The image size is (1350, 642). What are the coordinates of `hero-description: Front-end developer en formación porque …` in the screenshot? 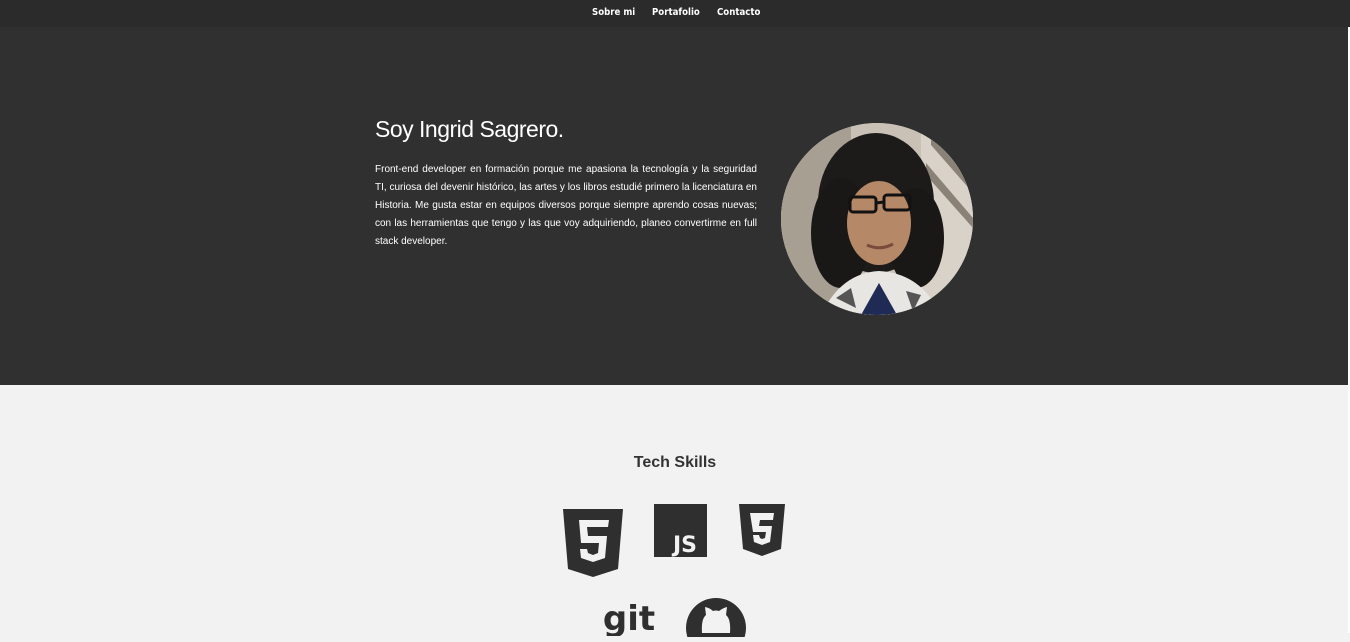 It's located at (566, 205).